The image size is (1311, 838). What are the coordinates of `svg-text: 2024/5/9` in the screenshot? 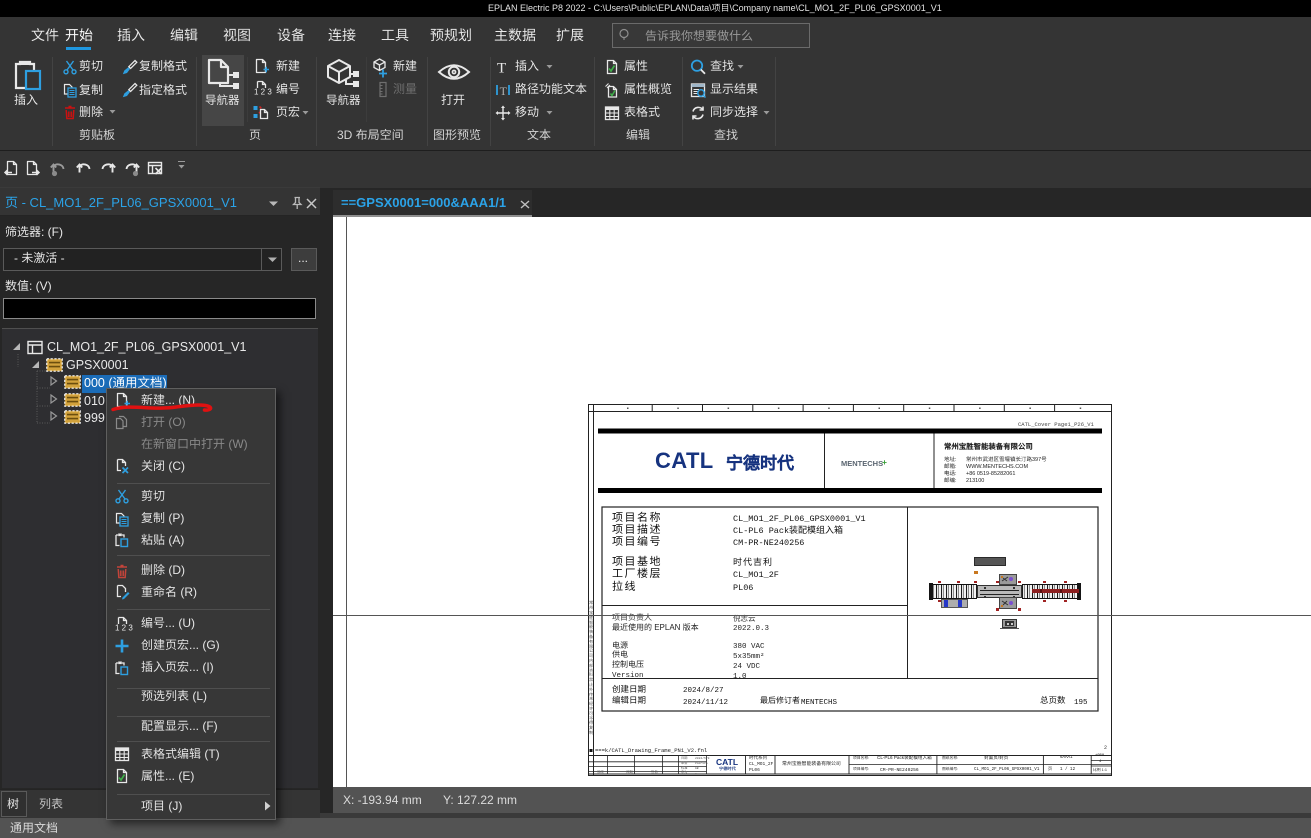 It's located at (702, 758).